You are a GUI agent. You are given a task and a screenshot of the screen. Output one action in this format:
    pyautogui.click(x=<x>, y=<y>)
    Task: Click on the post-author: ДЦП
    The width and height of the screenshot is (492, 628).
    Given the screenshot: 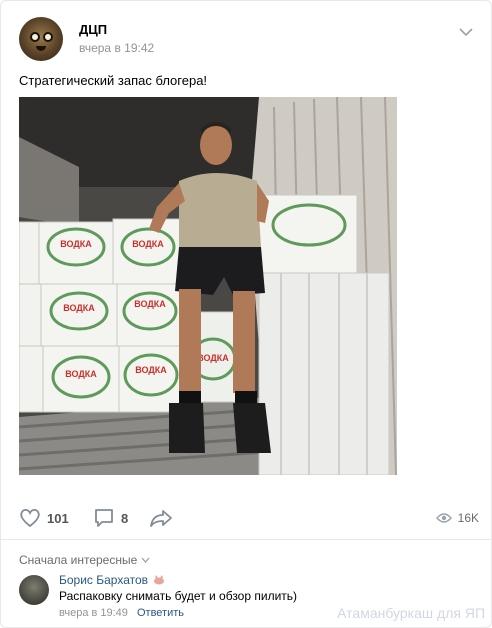 What is the action you would take?
    pyautogui.click(x=93, y=29)
    